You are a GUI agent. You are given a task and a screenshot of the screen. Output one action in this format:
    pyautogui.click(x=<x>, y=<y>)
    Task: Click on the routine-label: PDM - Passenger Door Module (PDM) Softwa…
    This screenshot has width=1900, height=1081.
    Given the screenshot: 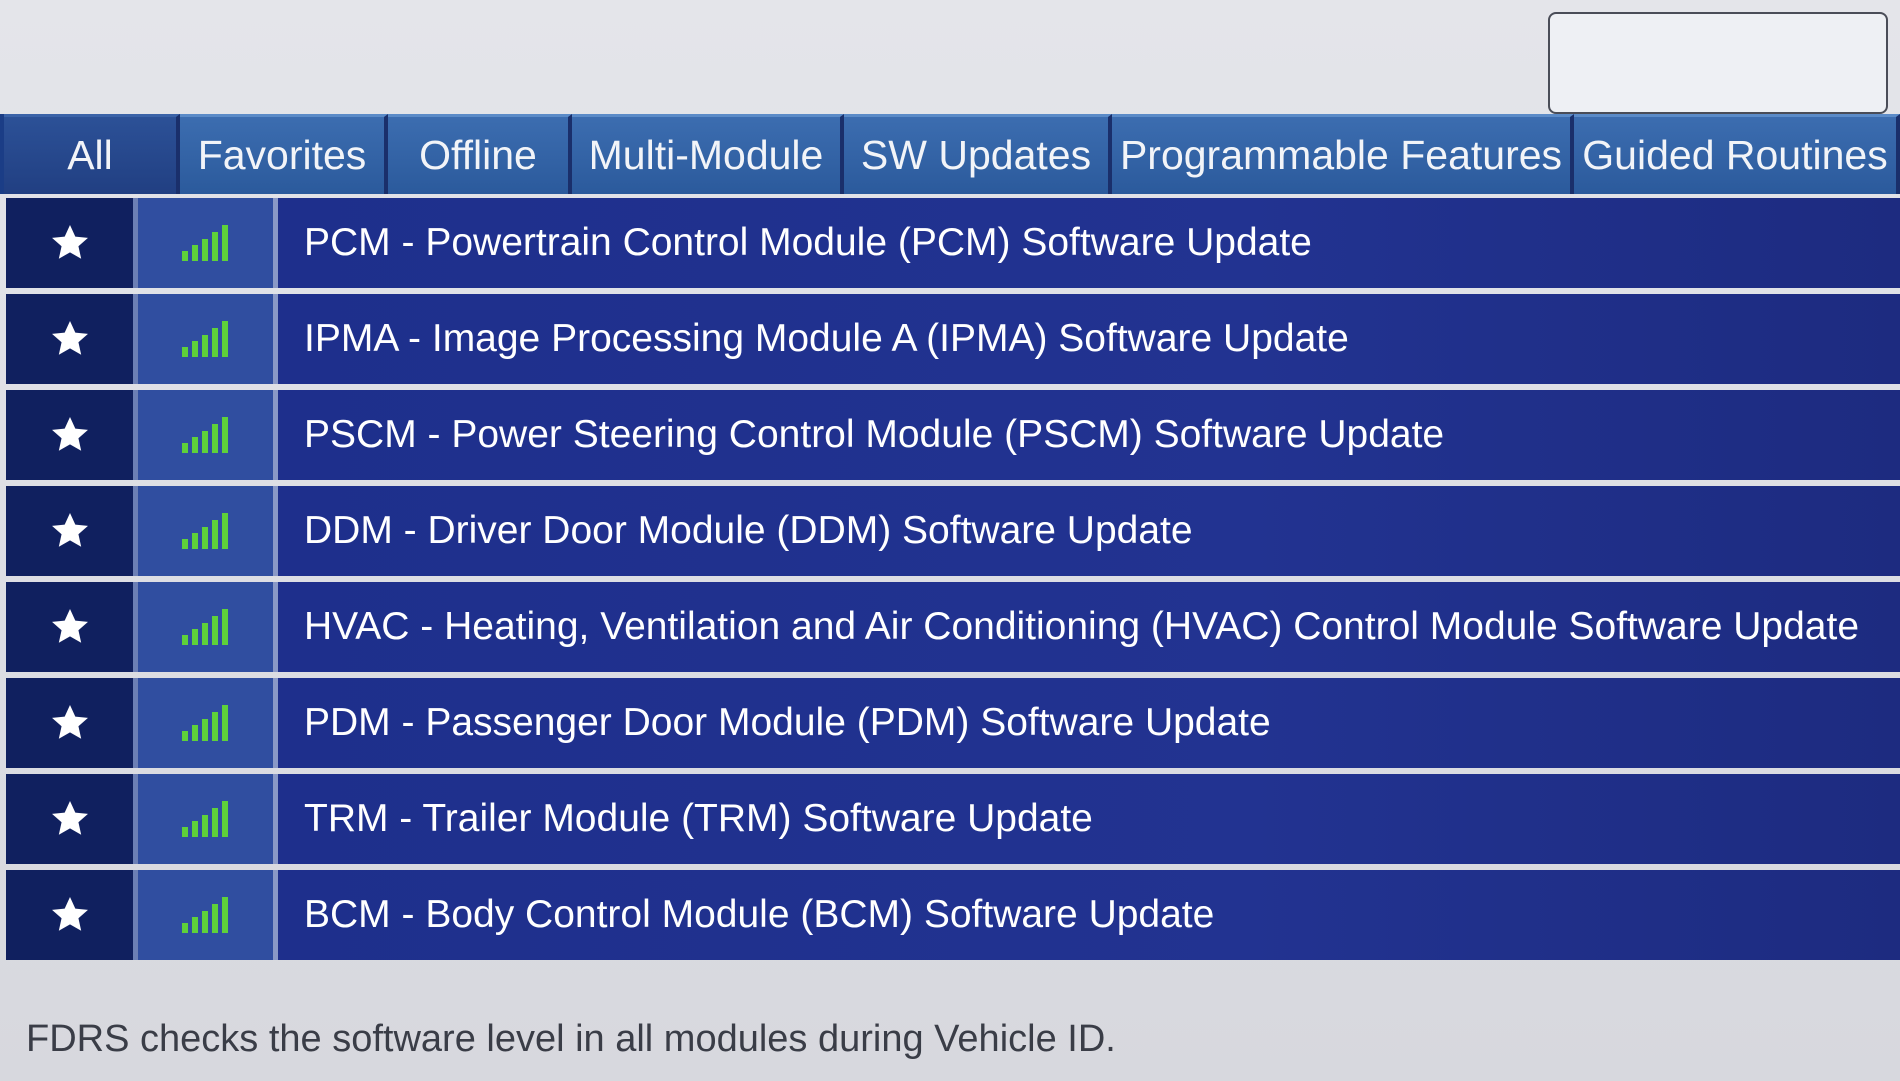 What is the action you would take?
    pyautogui.click(x=1089, y=723)
    